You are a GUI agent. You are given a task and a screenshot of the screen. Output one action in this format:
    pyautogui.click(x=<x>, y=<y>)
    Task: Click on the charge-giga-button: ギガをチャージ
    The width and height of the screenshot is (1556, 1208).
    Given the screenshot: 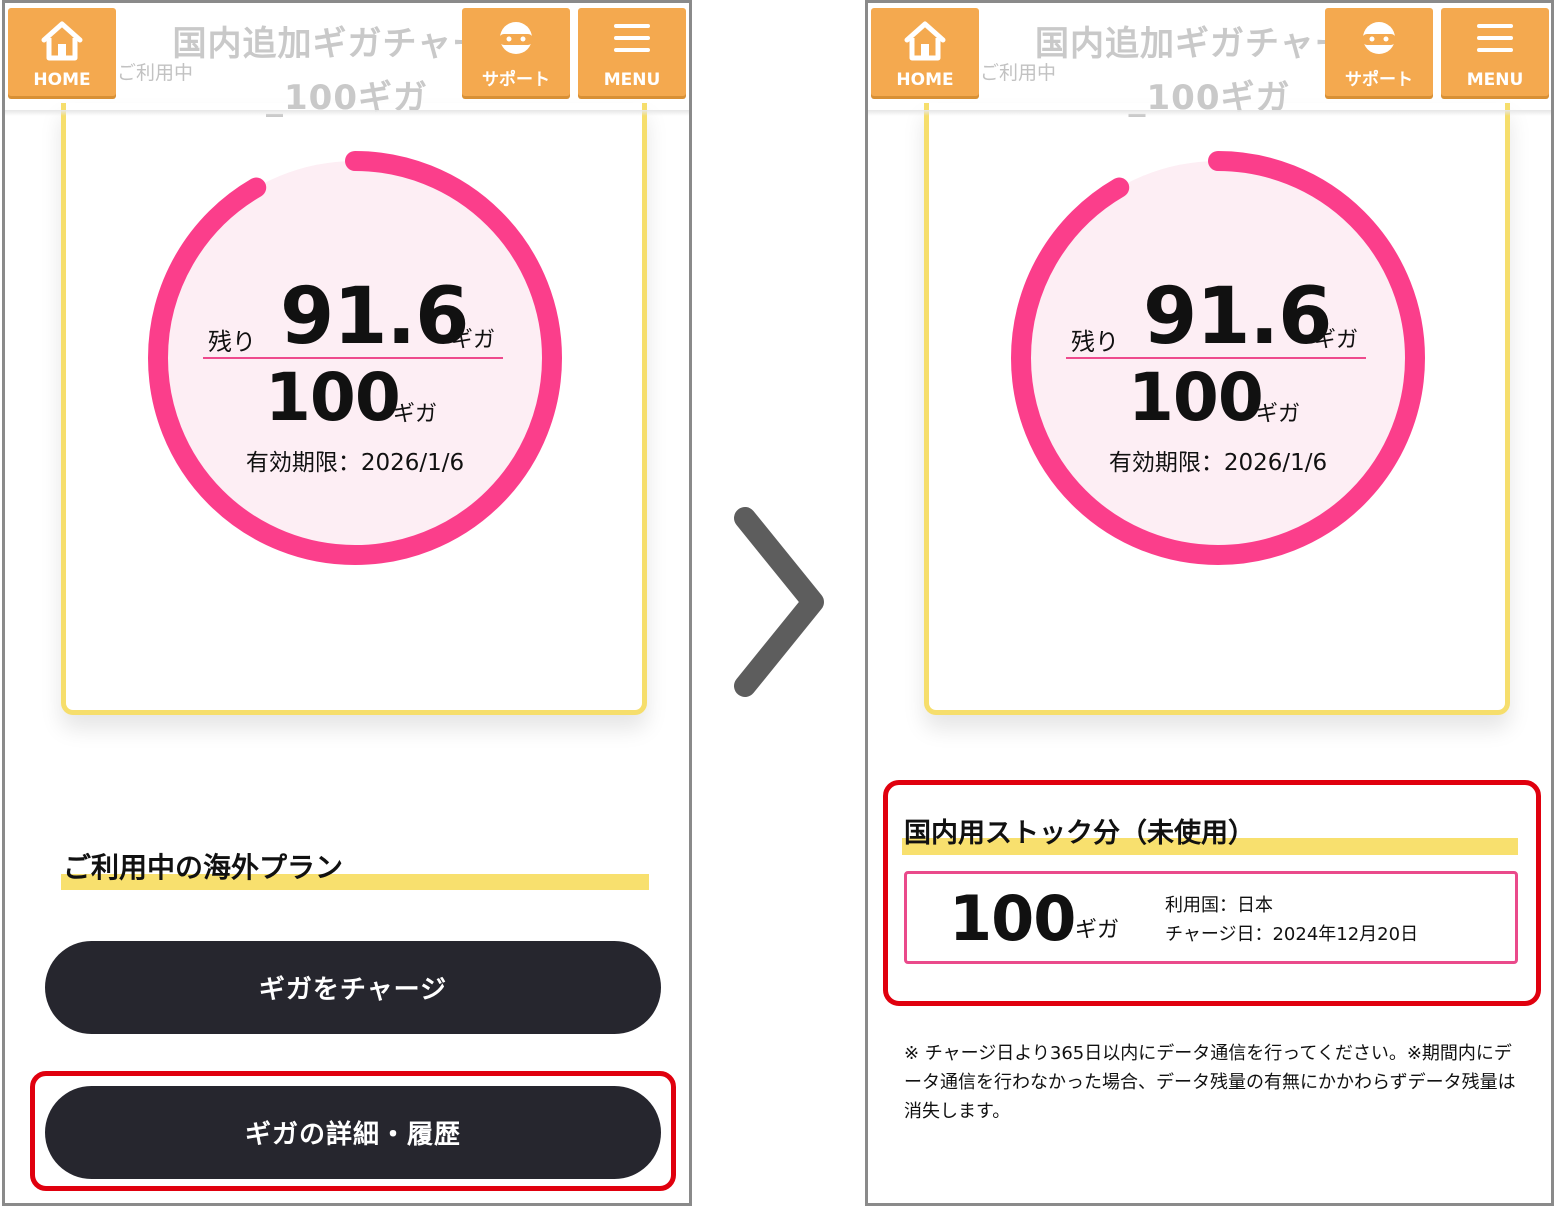 What is the action you would take?
    pyautogui.click(x=353, y=987)
    